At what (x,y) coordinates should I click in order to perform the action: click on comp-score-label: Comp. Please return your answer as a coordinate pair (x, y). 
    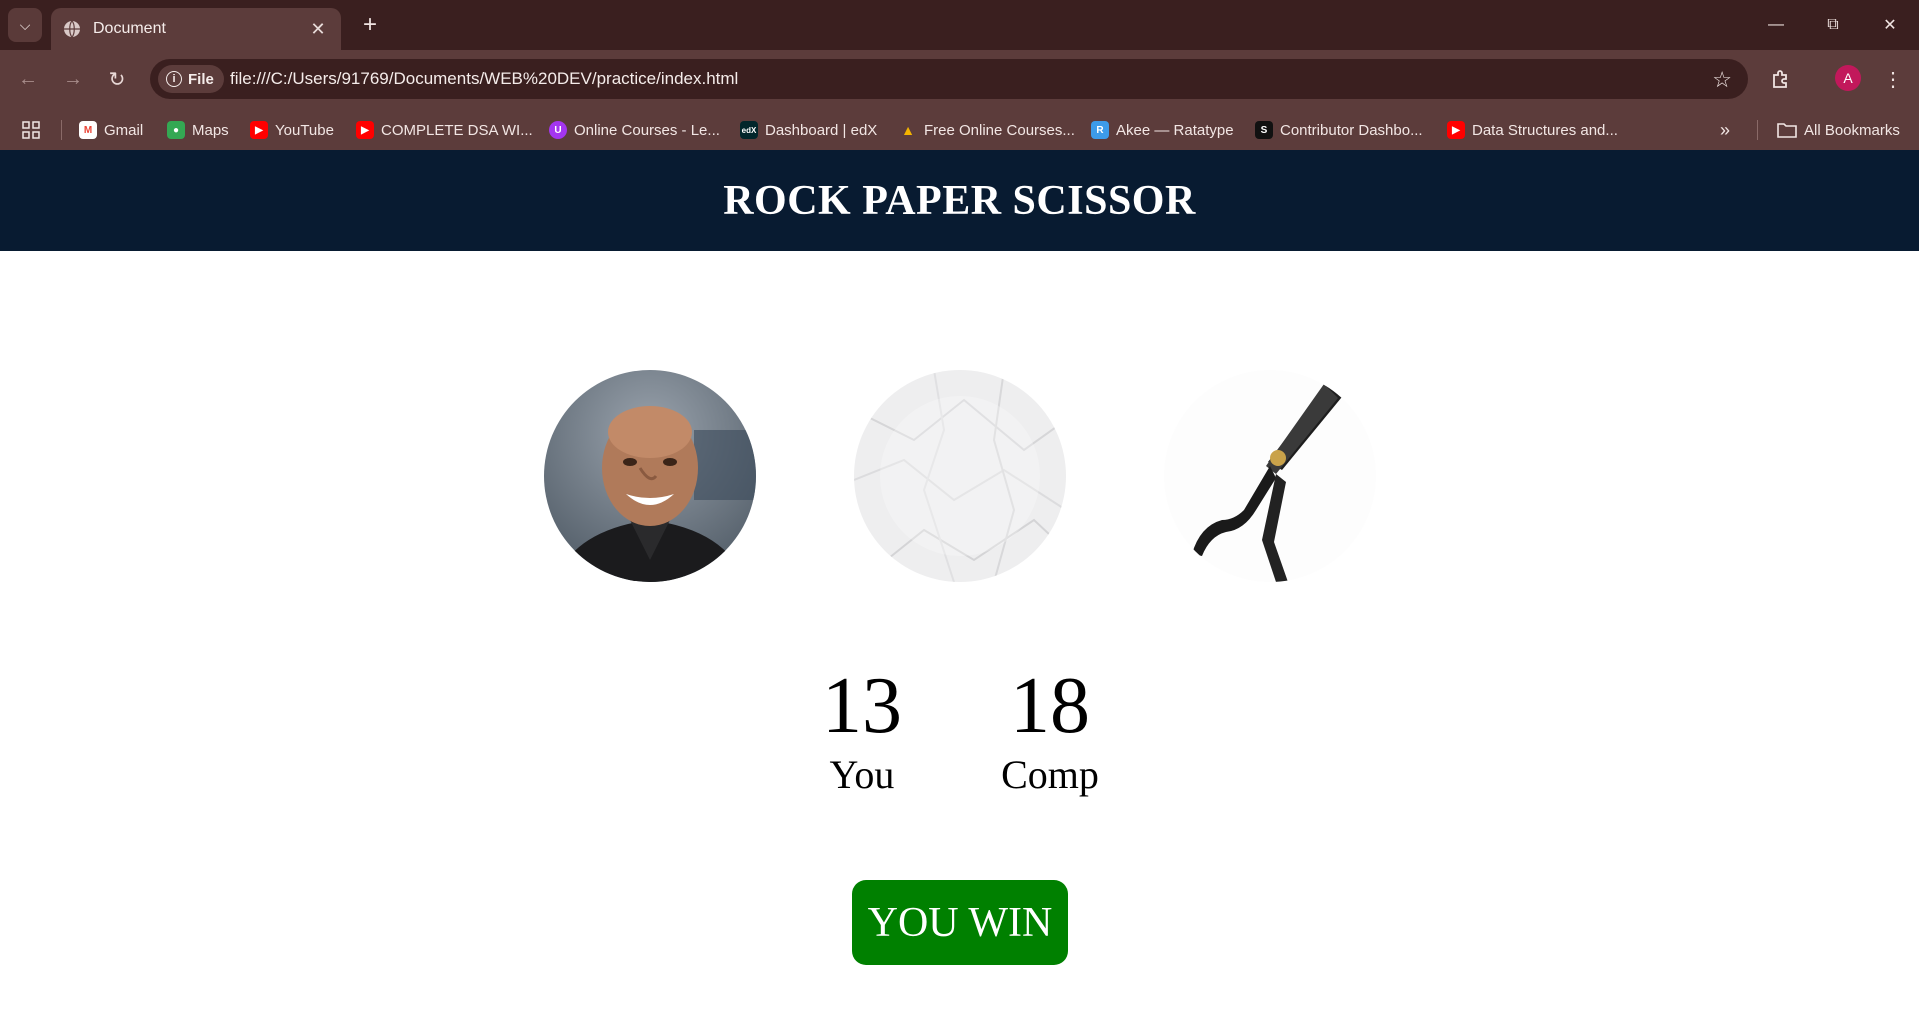
    Looking at the image, I should click on (1050, 774).